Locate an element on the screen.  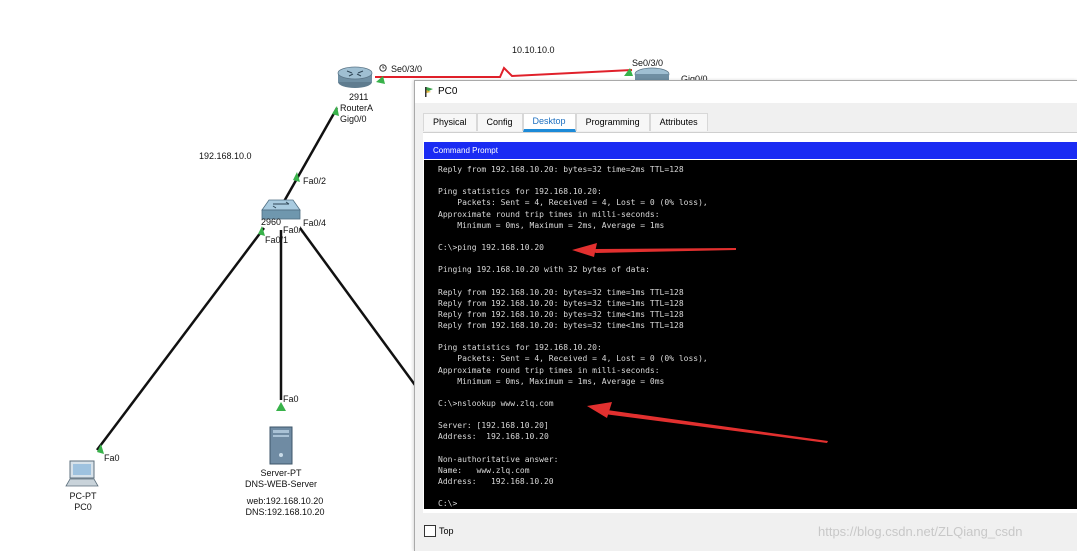
router-model-label: 2911 is located at coordinates (359, 97).